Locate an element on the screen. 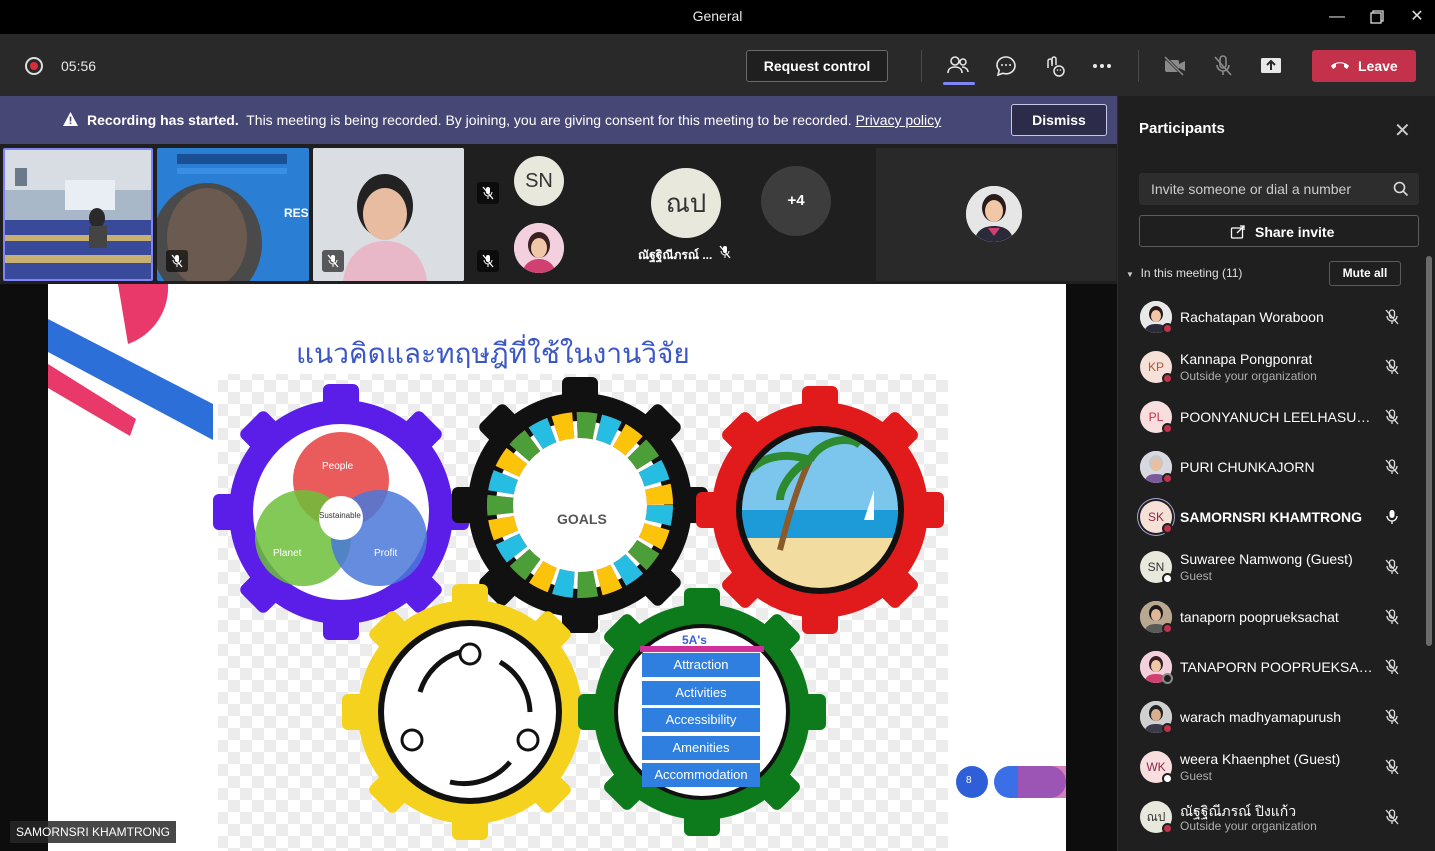  participant-subtitle: Outside your organization is located at coordinates (1248, 826).